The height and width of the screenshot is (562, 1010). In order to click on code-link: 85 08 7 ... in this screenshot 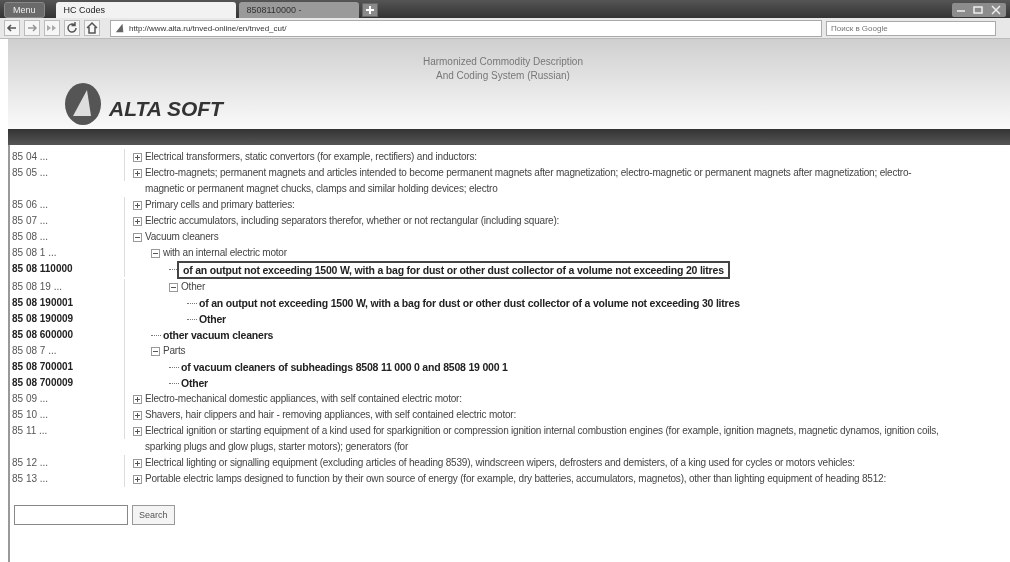, I will do `click(67, 351)`.